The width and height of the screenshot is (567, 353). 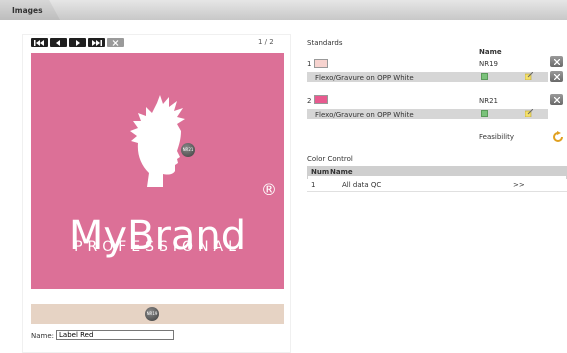 I want to click on tab-images-label: Images, so click(x=27, y=10).